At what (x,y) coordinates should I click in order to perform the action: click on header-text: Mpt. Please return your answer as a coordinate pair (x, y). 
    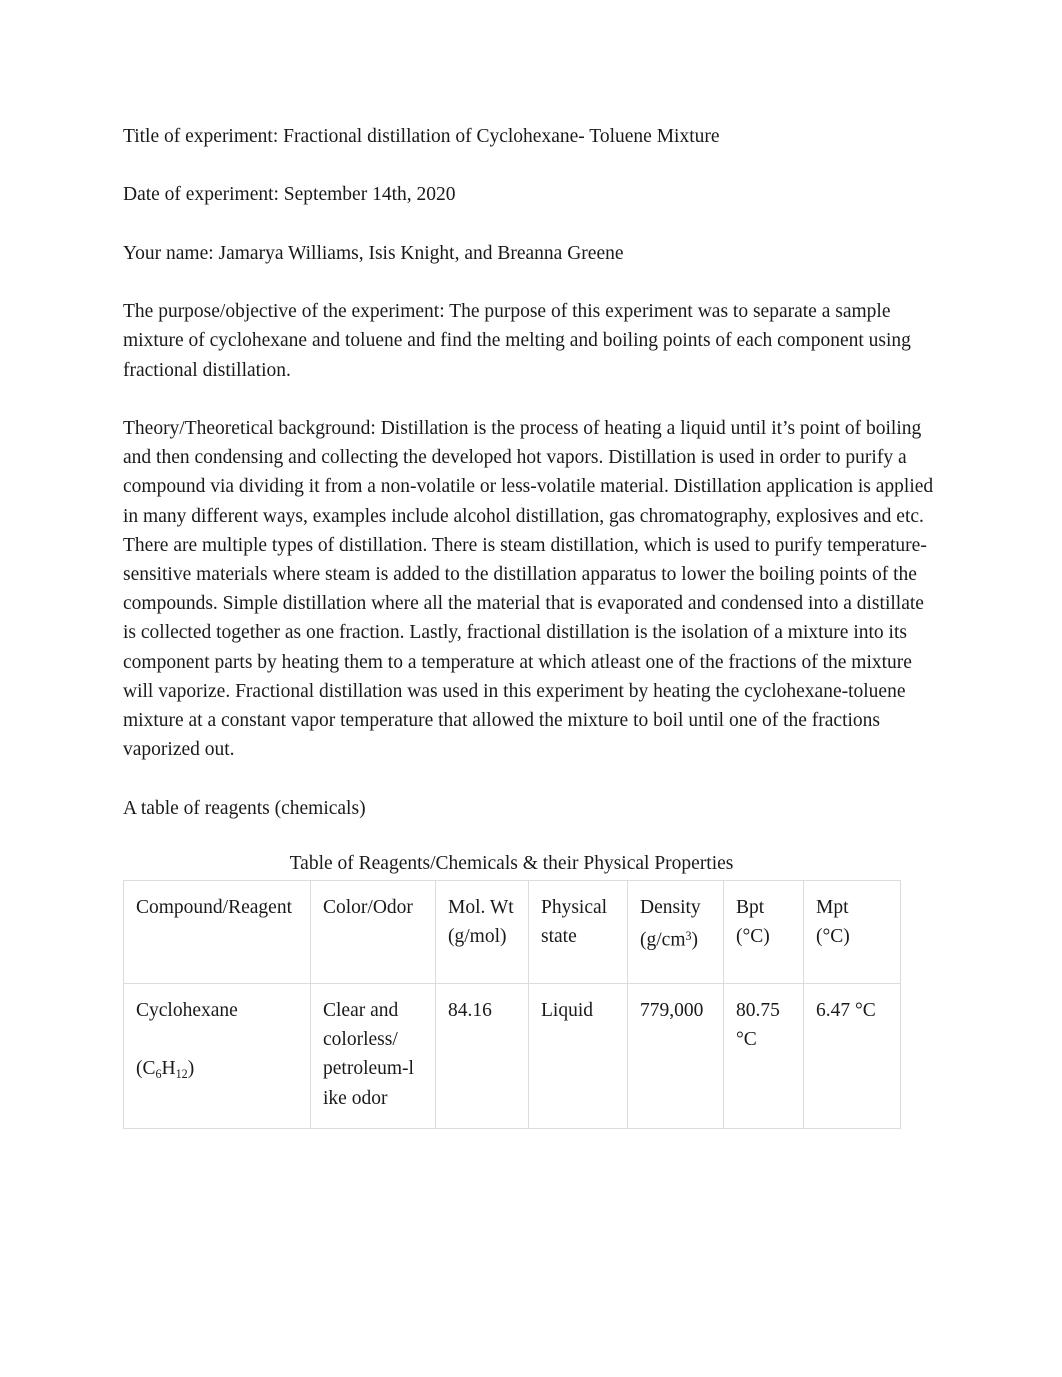
    Looking at the image, I should click on (832, 907).